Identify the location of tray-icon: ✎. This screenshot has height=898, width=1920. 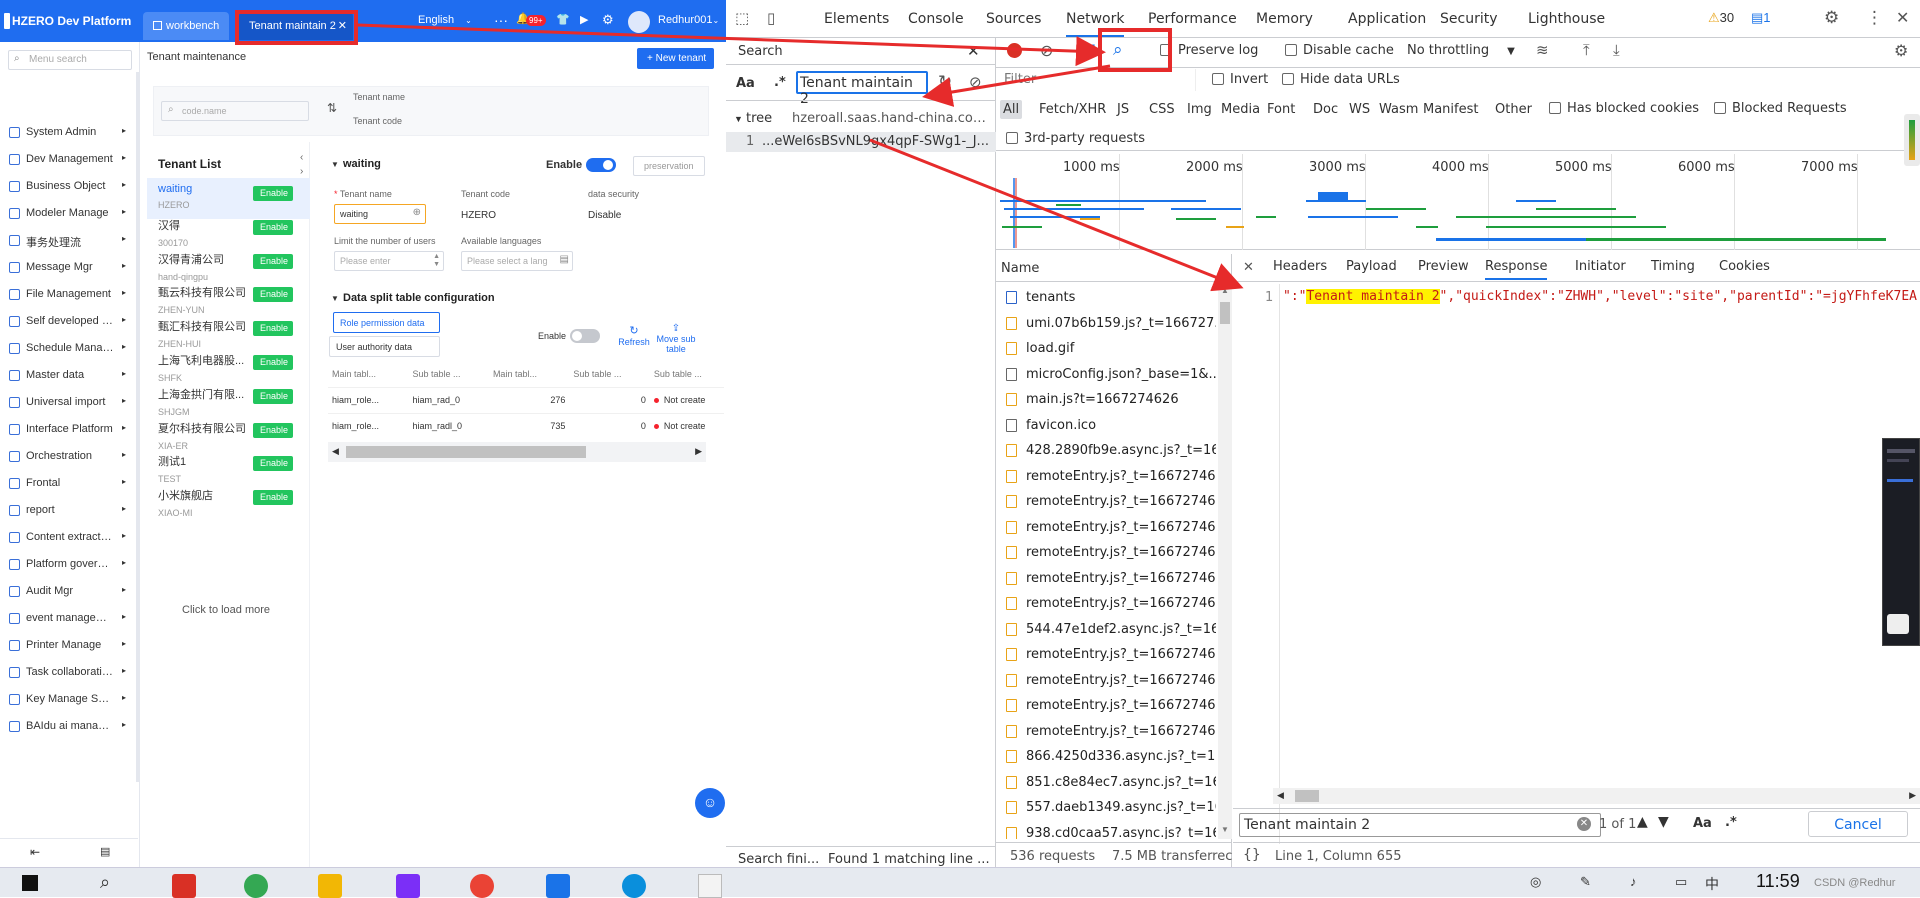
(1585, 882).